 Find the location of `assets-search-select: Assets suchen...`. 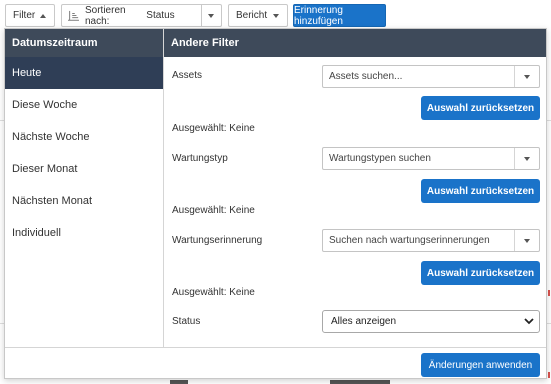

assets-search-select: Assets suchen... is located at coordinates (431, 76).